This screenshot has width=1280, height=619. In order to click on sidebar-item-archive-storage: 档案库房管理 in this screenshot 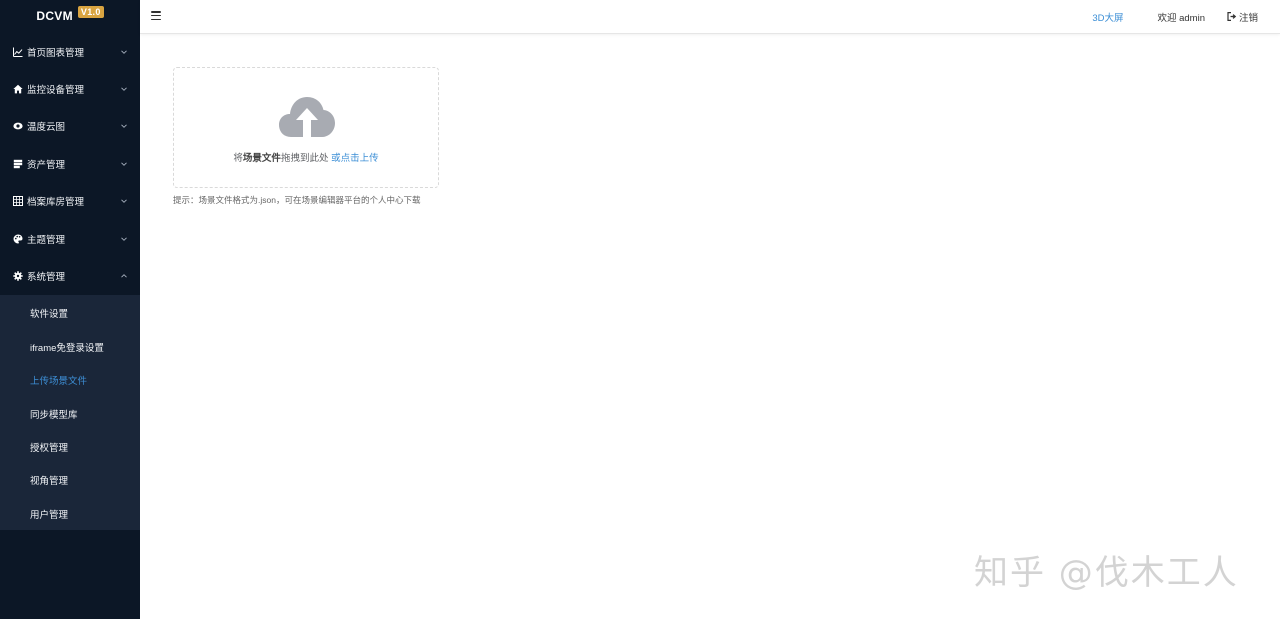, I will do `click(70, 201)`.